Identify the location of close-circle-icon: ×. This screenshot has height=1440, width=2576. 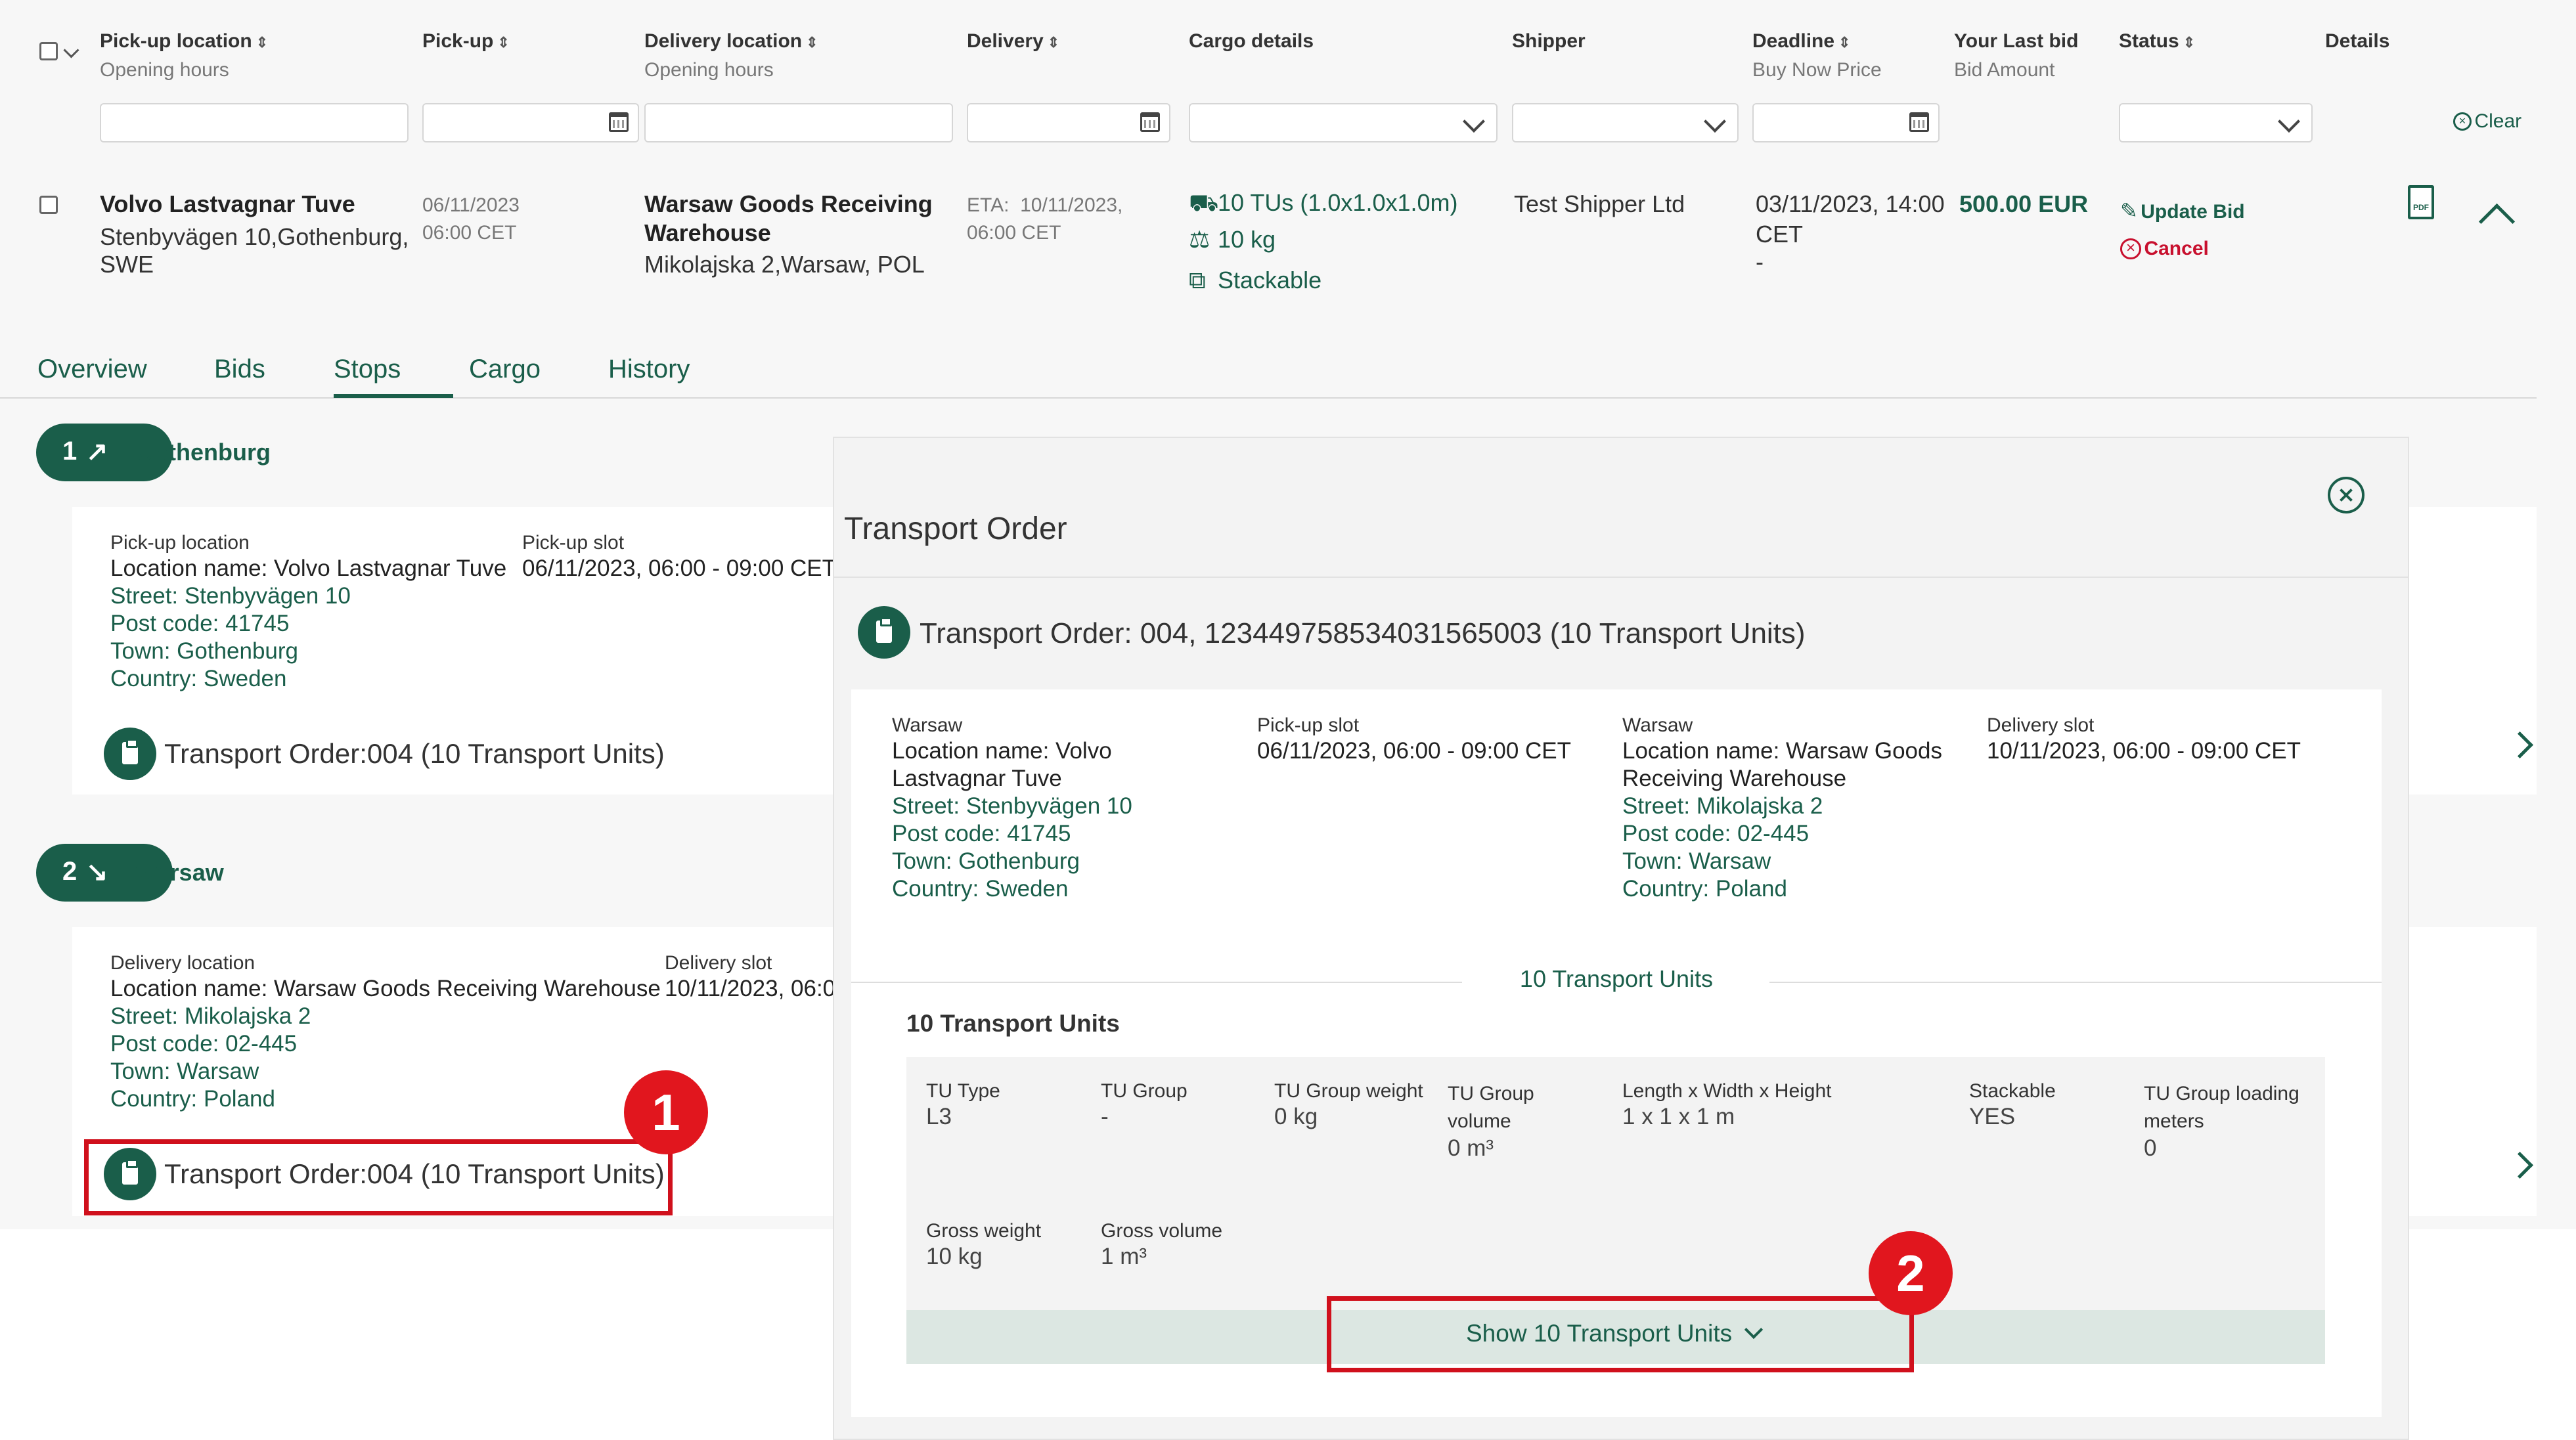
(2462, 121).